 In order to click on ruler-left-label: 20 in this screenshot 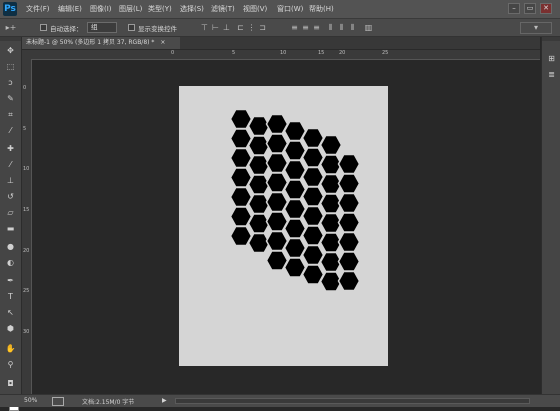, I will do `click(26, 251)`.